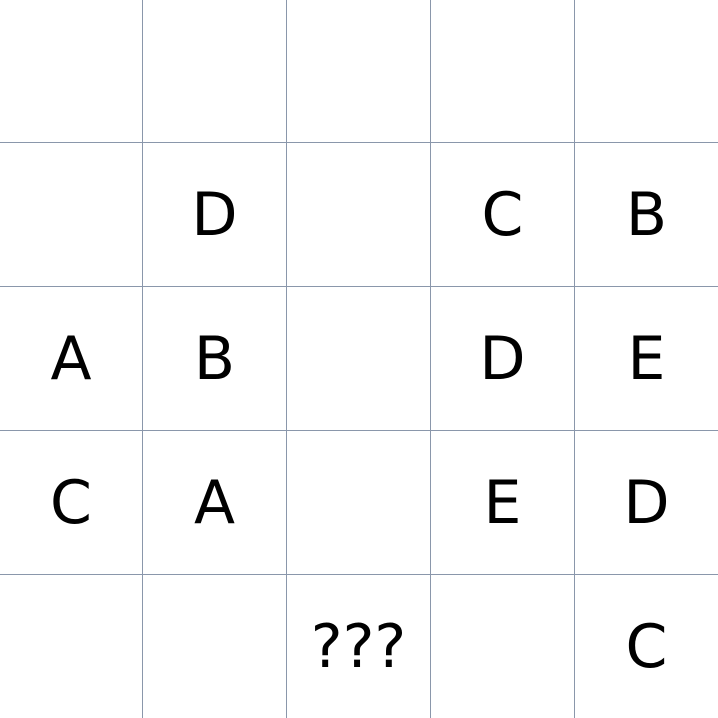 Image resolution: width=718 pixels, height=718 pixels. I want to click on cell-r3-c2: B, so click(215, 359).